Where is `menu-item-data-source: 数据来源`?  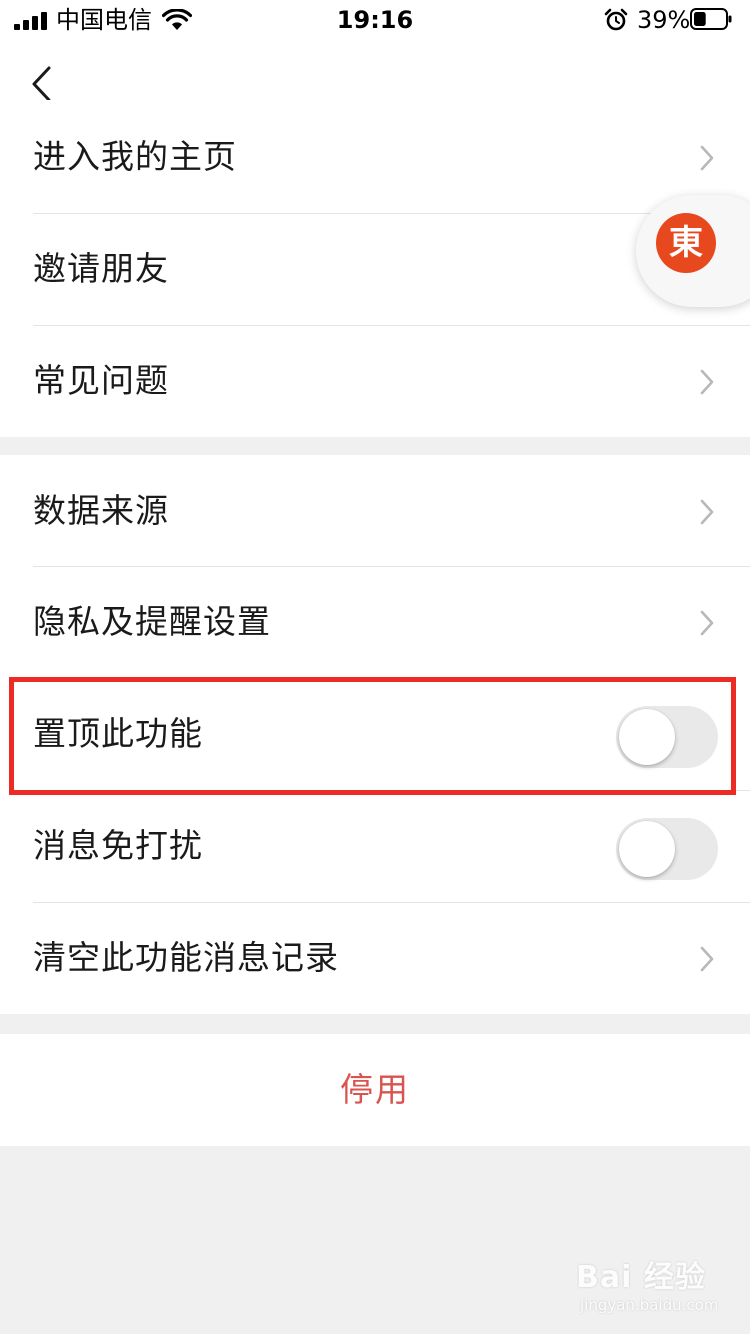 menu-item-data-source: 数据来源 is located at coordinates (375, 511).